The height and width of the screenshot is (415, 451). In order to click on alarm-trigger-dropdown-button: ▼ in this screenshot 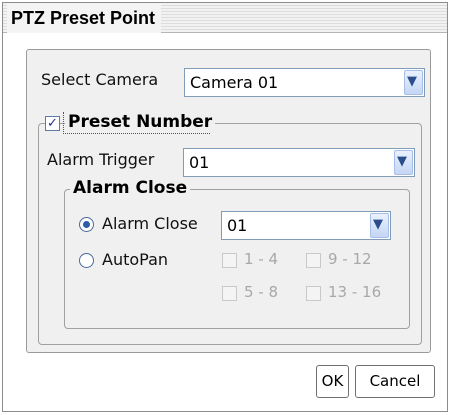, I will do `click(403, 162)`.